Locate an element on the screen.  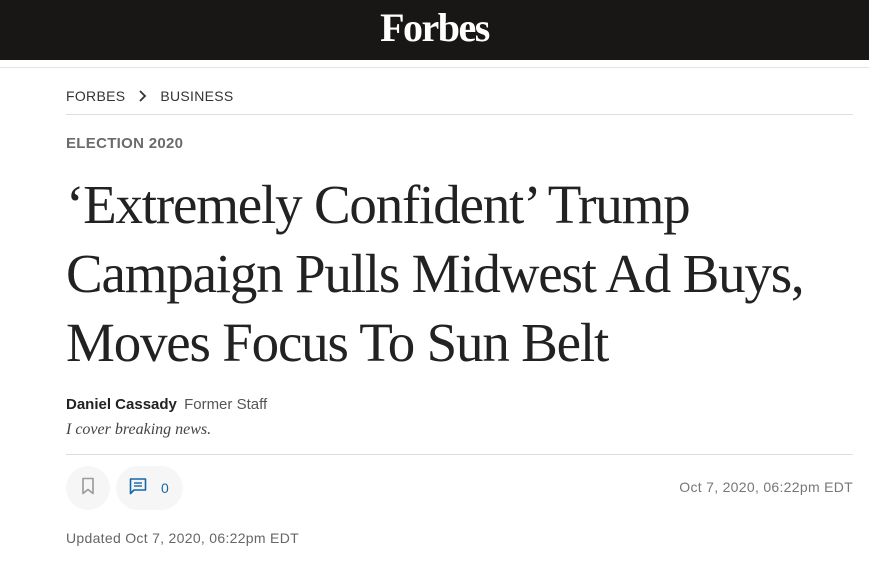
bookmark-icon is located at coordinates (88, 488).